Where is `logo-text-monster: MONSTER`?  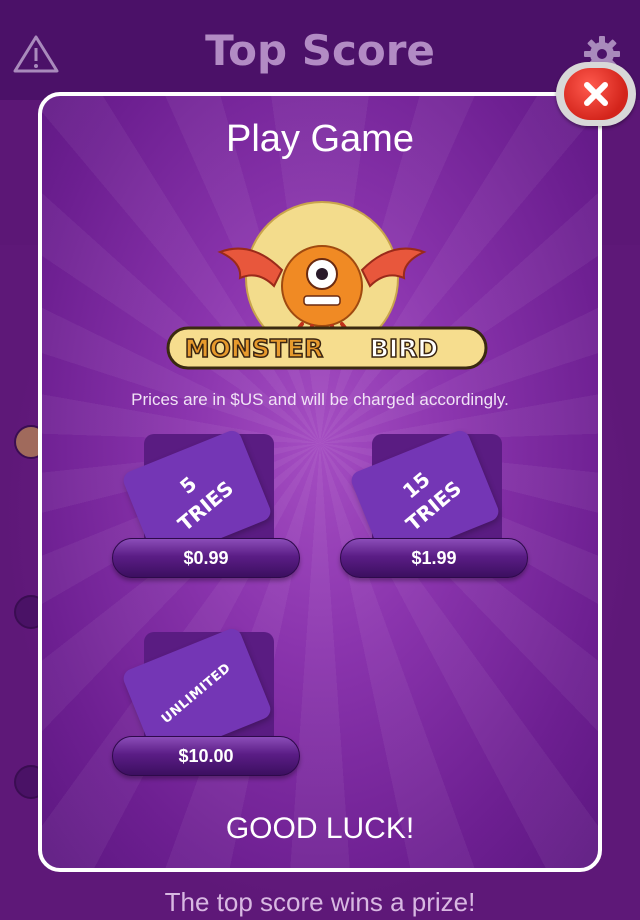
logo-text-monster: MONSTER is located at coordinates (254, 348).